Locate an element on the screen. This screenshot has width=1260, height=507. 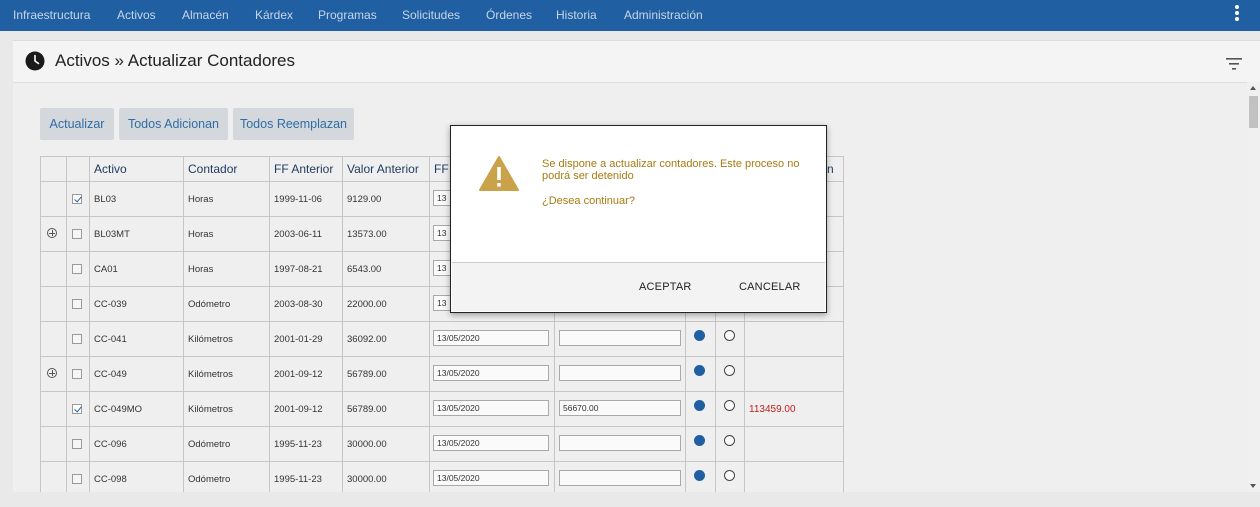
dialog-question: ¿Desea continuar? is located at coordinates (588, 201).